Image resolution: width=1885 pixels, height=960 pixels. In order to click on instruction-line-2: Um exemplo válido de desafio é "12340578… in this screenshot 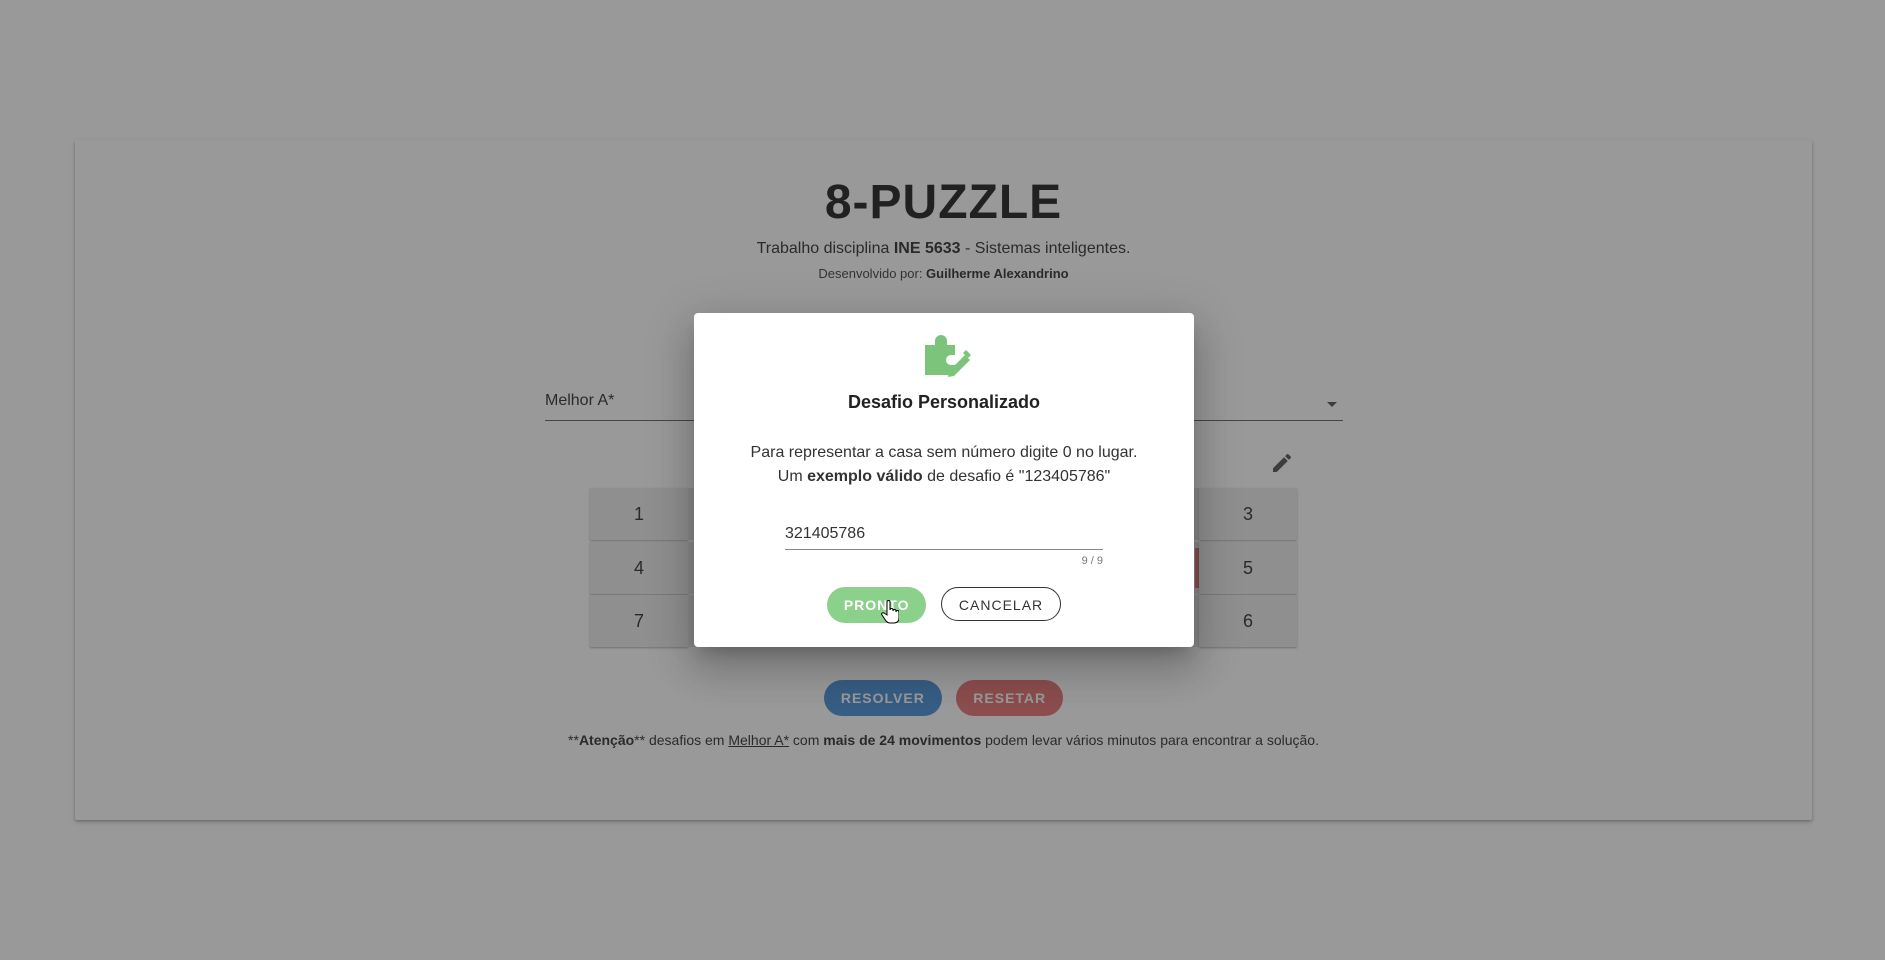, I will do `click(944, 477)`.